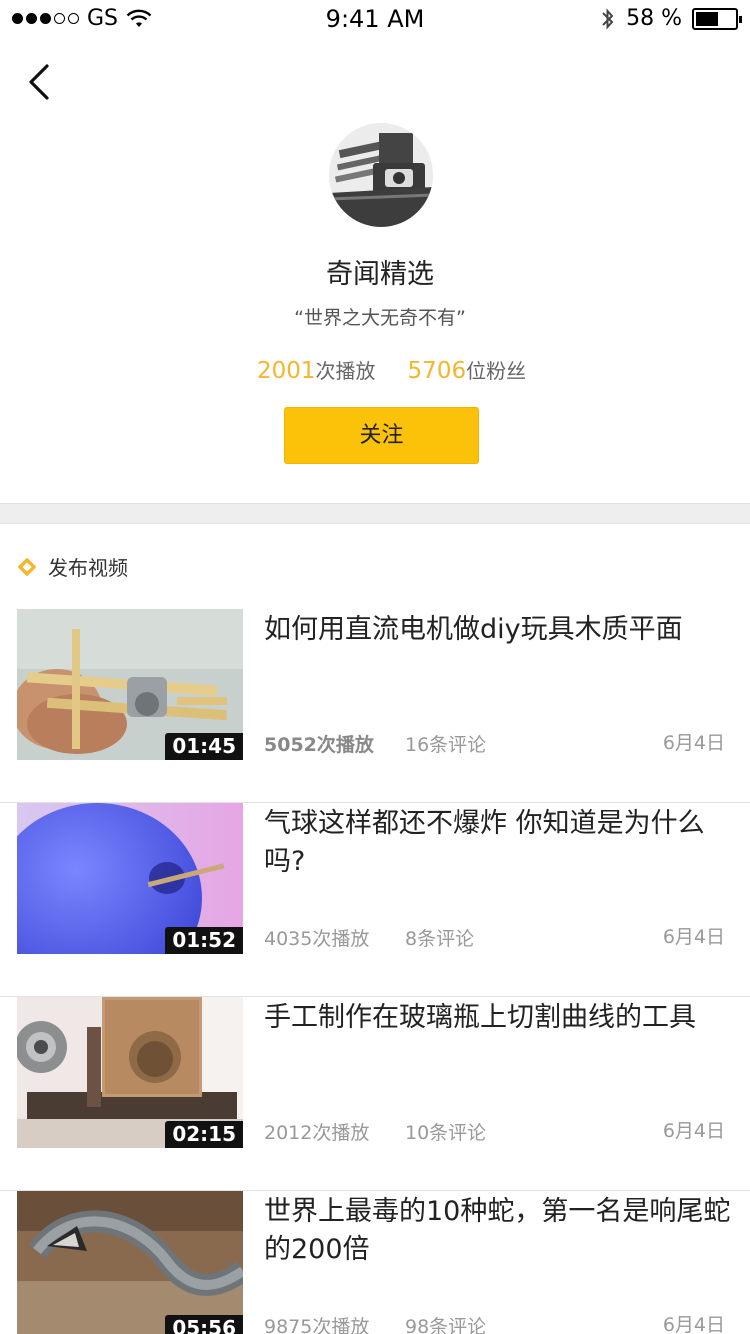  I want to click on video-thumbnail: 05:56, so click(130, 1262).